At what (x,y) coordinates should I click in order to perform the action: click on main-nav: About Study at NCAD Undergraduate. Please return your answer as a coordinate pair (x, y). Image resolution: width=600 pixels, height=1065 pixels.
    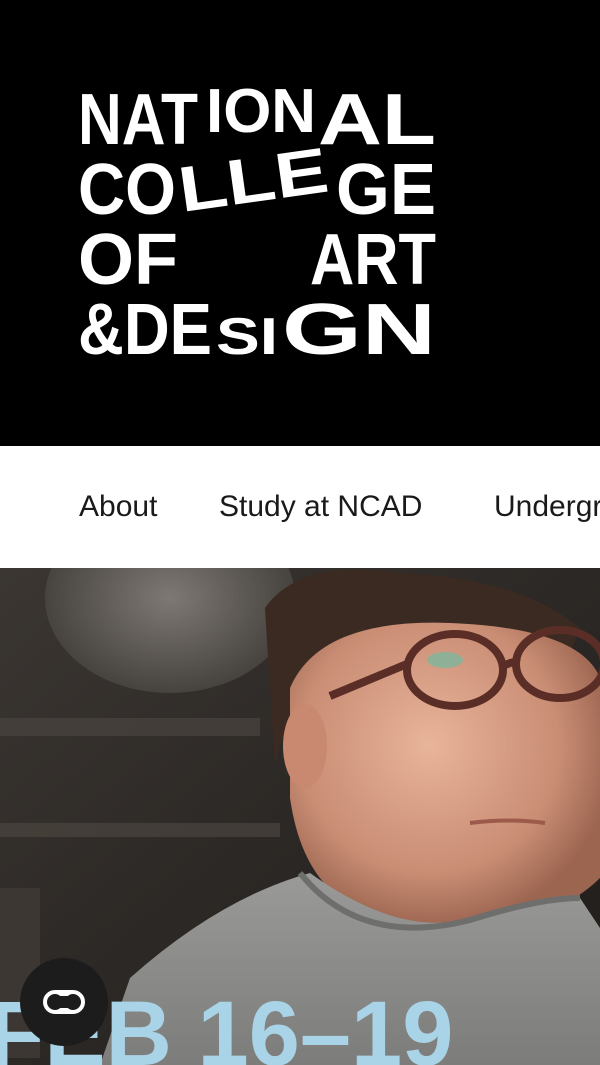
    Looking at the image, I should click on (300, 507).